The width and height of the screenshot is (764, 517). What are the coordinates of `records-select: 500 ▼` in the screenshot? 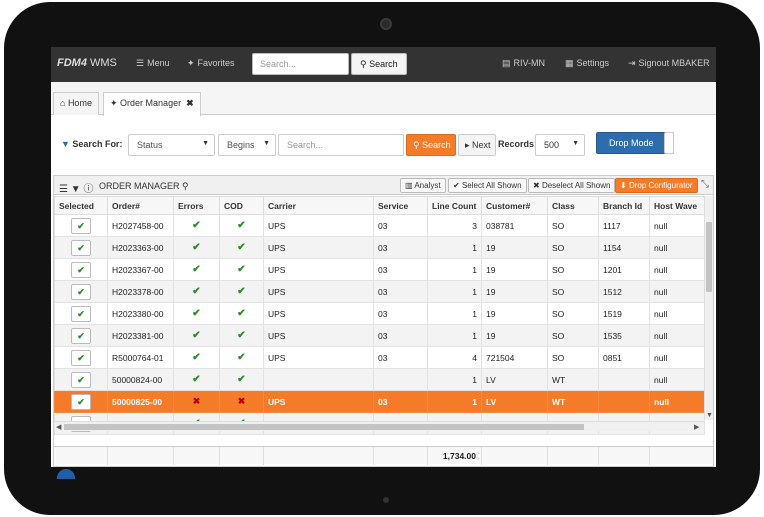 It's located at (560, 145).